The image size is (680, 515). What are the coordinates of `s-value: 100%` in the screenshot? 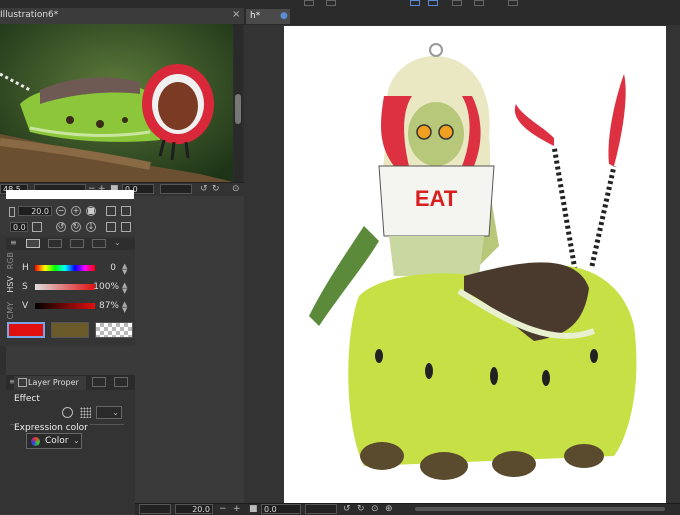 It's located at (106, 287).